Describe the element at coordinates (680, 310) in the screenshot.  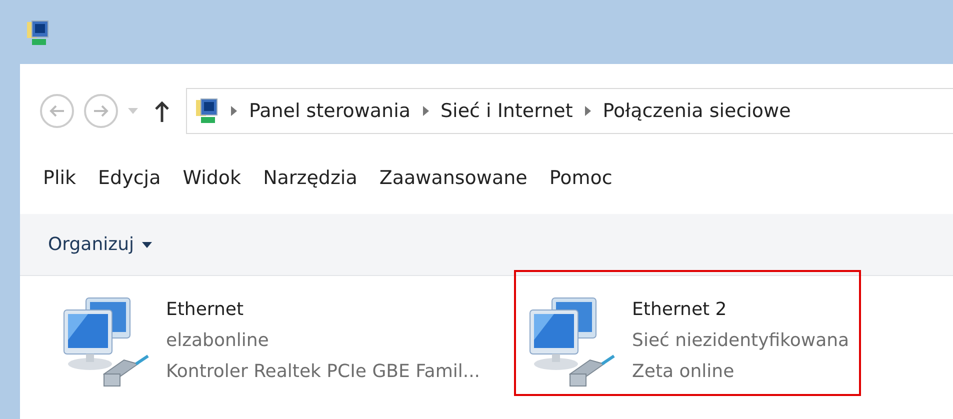
I see `connection-name: Ethernet 2` at that location.